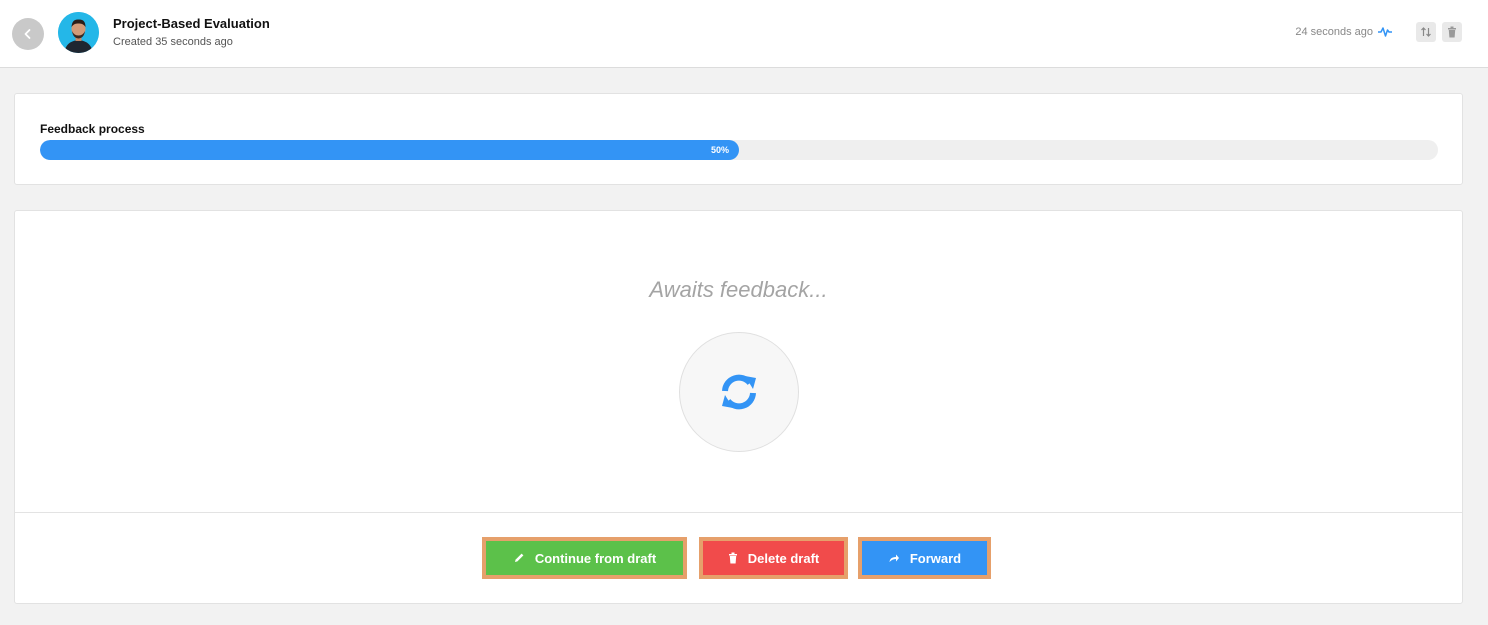 This screenshot has width=1488, height=625. I want to click on delete-button, so click(1452, 32).